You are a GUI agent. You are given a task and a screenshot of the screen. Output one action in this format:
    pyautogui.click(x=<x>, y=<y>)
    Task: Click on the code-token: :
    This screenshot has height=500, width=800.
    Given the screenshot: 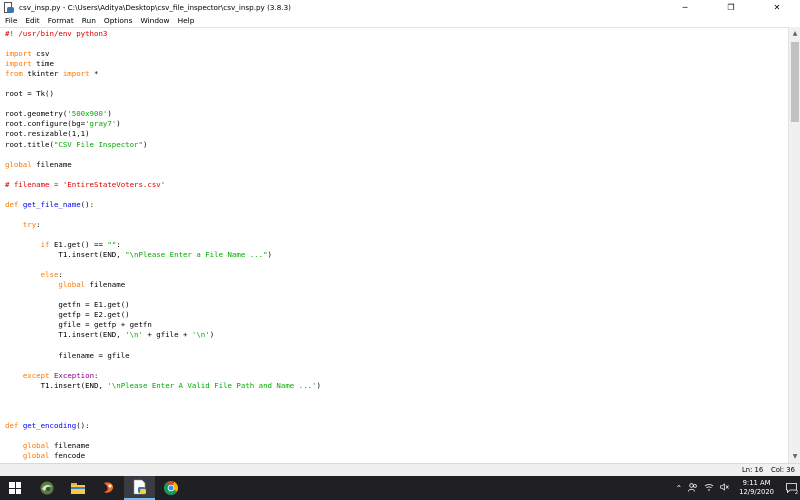 What is the action you would take?
    pyautogui.click(x=96, y=375)
    